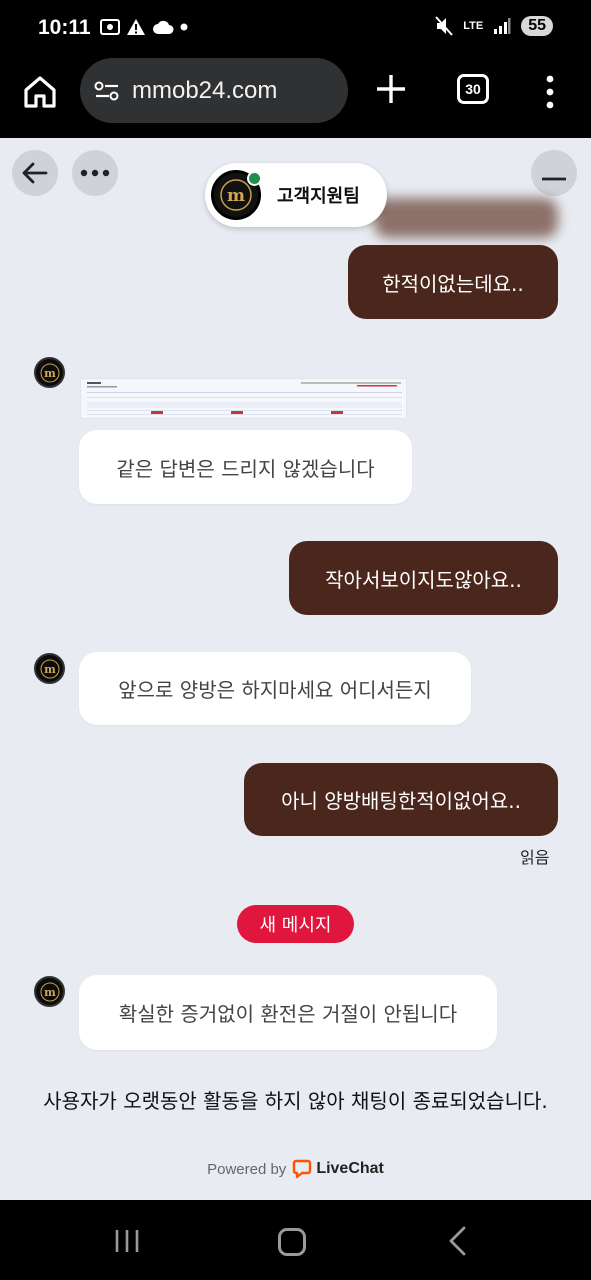 Image resolution: width=591 pixels, height=1280 pixels. What do you see at coordinates (295, 924) in the screenshot?
I see `new-message-badge: 새 메시지` at bounding box center [295, 924].